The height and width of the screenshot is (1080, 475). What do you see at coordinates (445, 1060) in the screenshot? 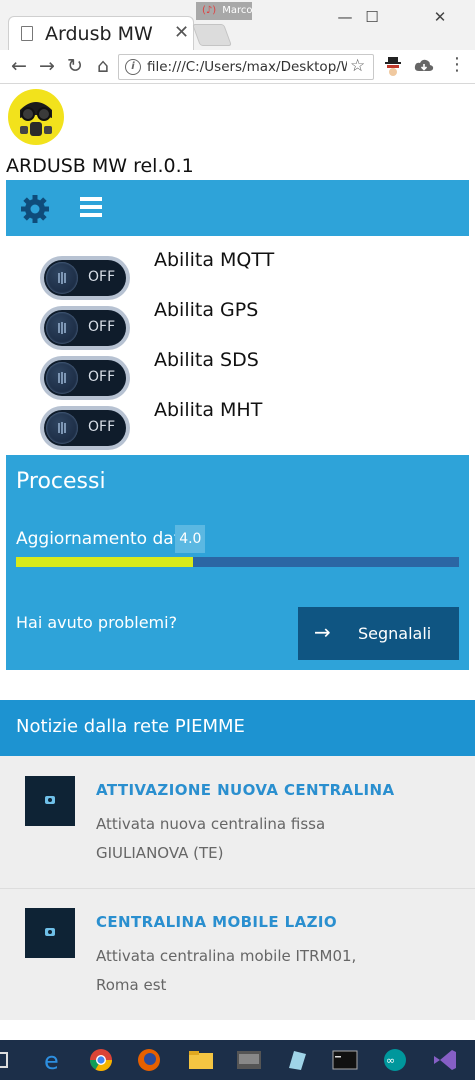
I see `visual-studio-icon` at bounding box center [445, 1060].